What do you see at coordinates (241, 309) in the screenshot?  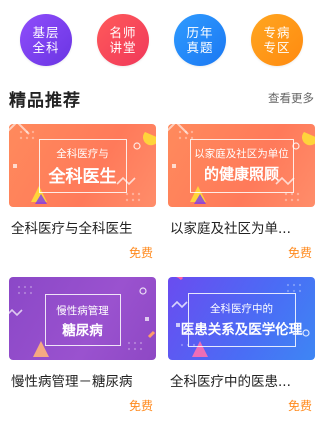 I see `banner-line-1: 全科医疗中的` at bounding box center [241, 309].